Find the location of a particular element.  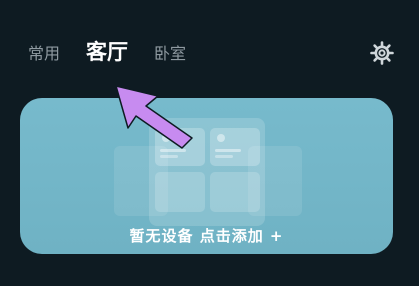

tab-living-room: 客厅 is located at coordinates (107, 51).